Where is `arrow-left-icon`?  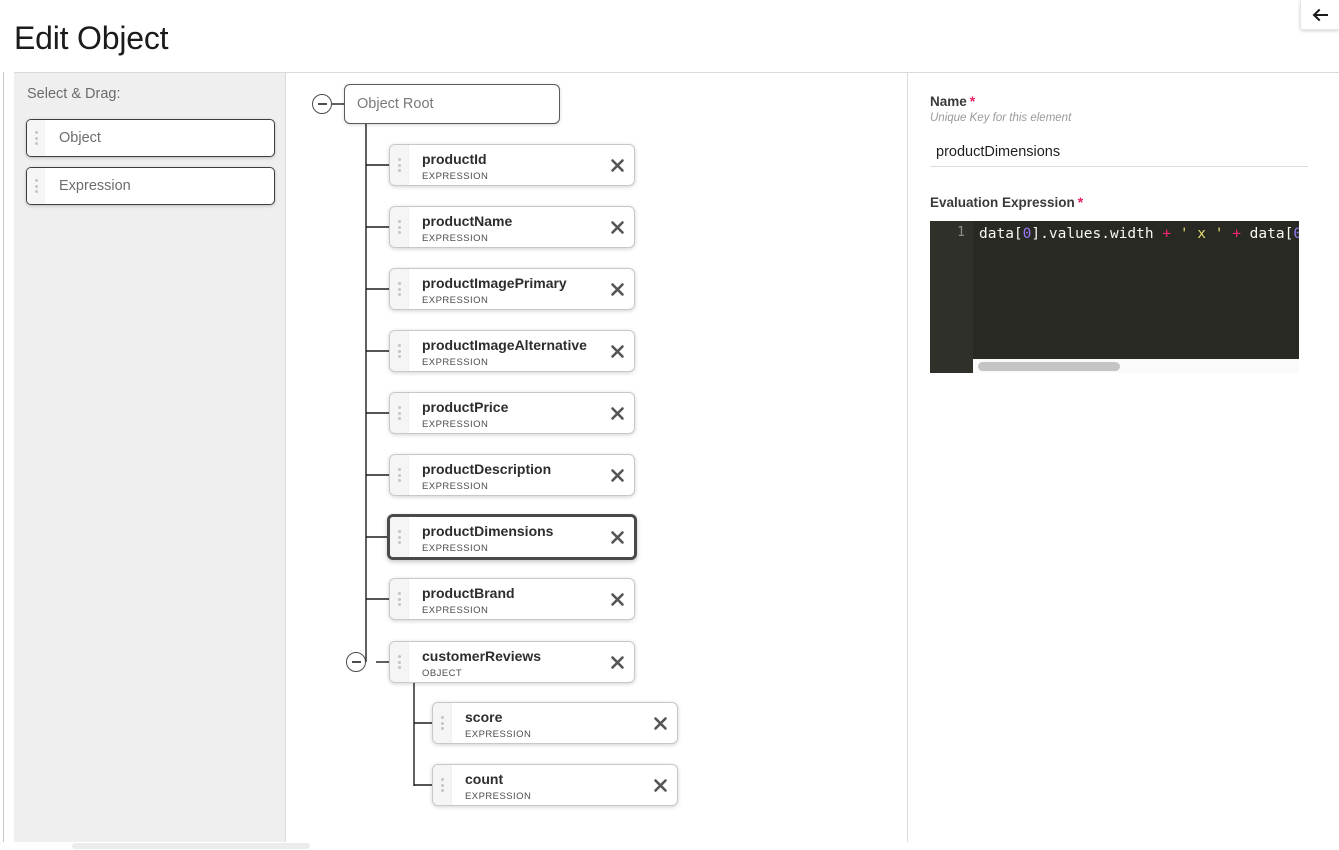
arrow-left-icon is located at coordinates (1320, 15).